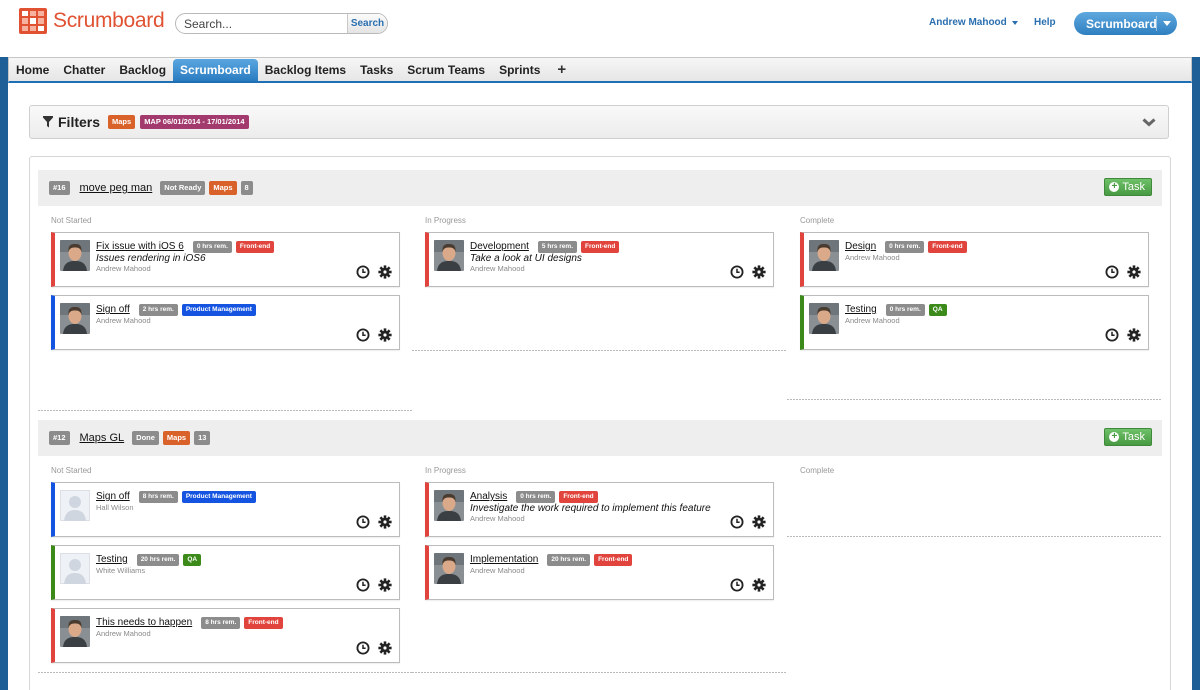 This screenshot has width=1200, height=690. What do you see at coordinates (488, 496) in the screenshot?
I see `task-title-link: Analysis` at bounding box center [488, 496].